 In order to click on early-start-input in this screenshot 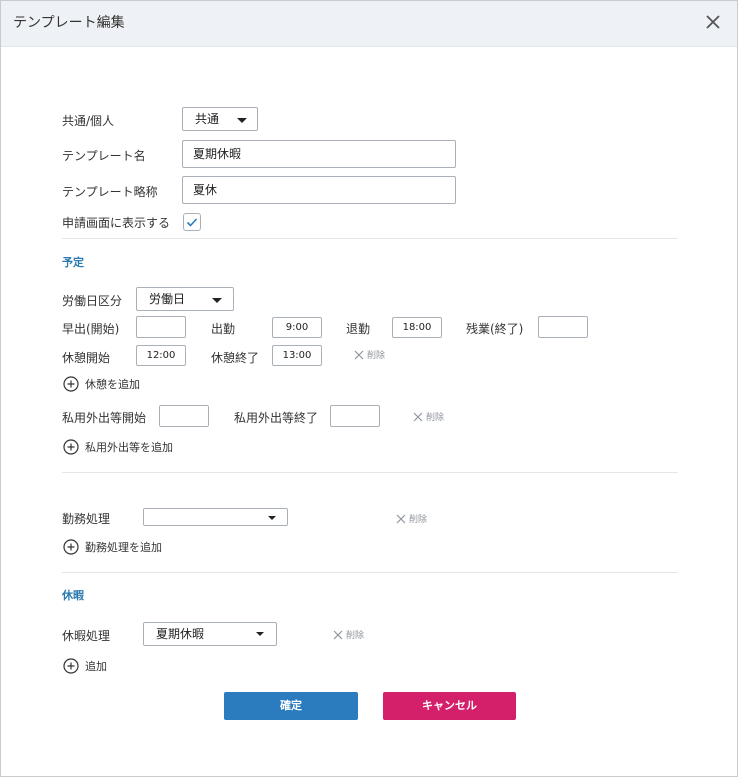, I will do `click(161, 327)`.